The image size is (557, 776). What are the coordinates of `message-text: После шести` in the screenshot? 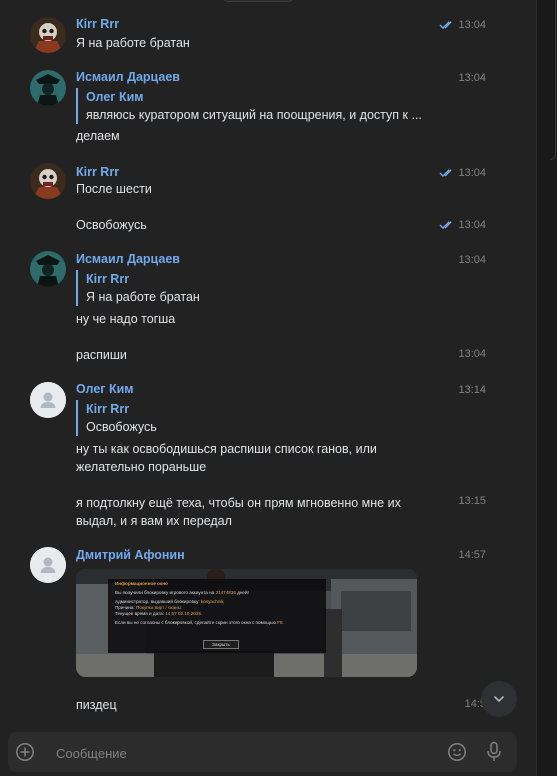 It's located at (114, 189).